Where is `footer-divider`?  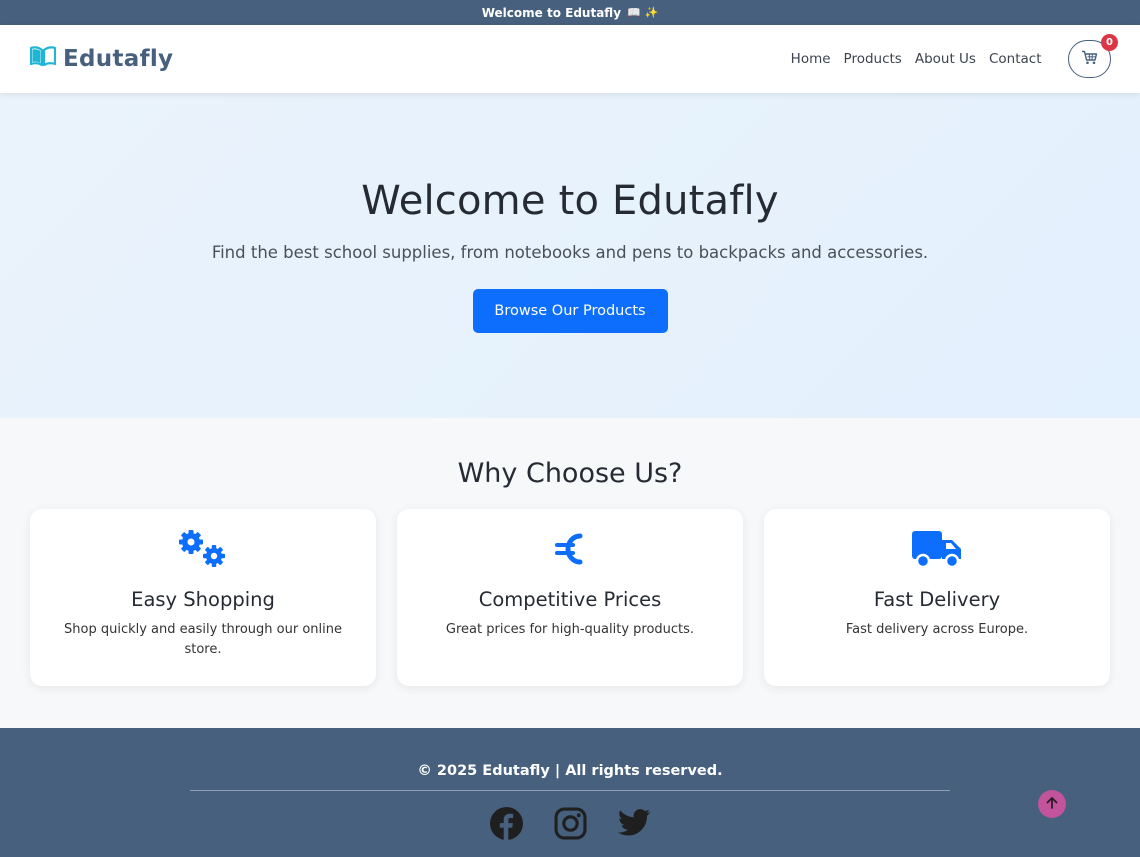
footer-divider is located at coordinates (570, 790).